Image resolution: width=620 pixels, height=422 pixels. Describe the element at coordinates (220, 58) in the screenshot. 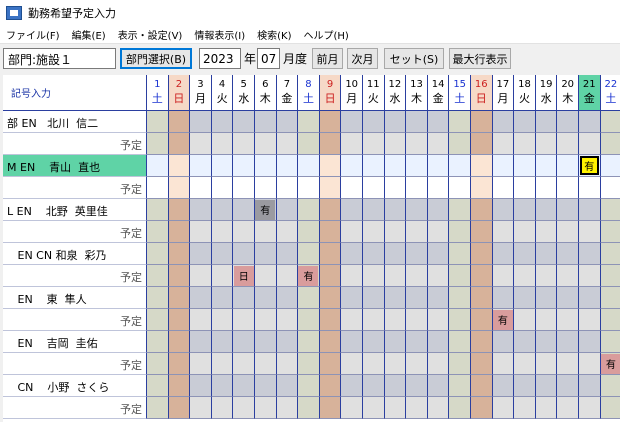

I see `year-field: 2023` at that location.